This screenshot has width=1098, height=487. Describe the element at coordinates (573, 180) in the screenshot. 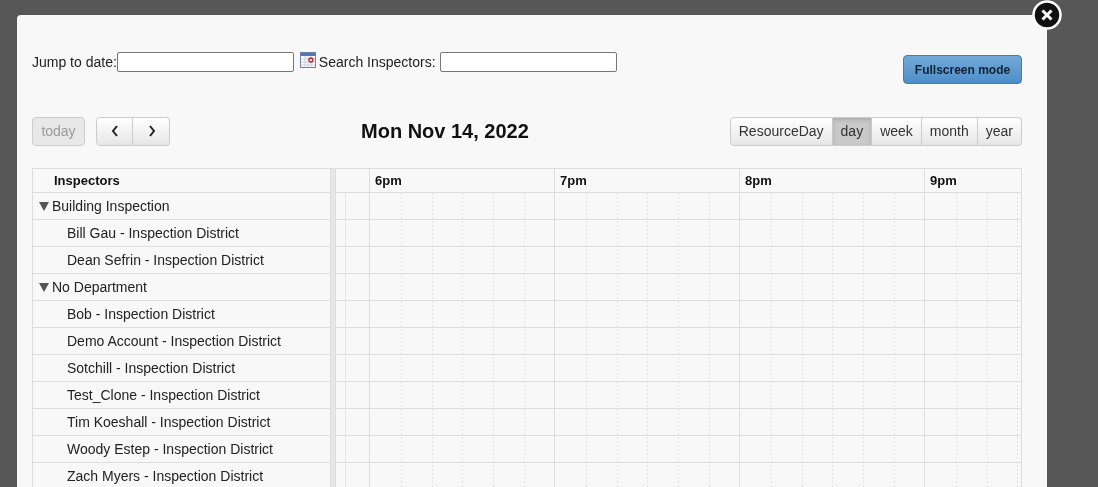

I see `hour-label: 7pm` at that location.